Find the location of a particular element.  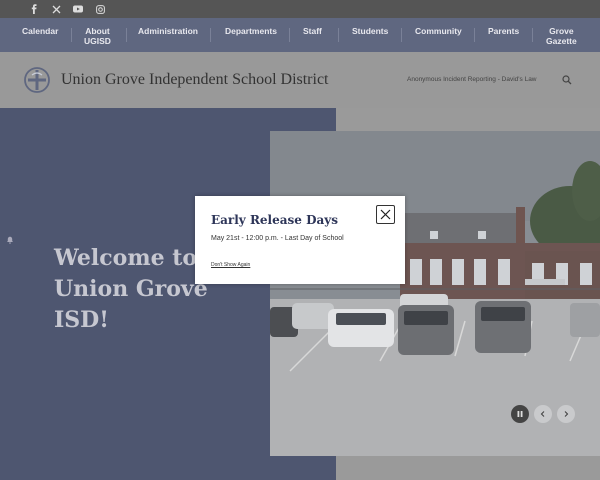

nav-calendar: Calendar is located at coordinates (40, 31).